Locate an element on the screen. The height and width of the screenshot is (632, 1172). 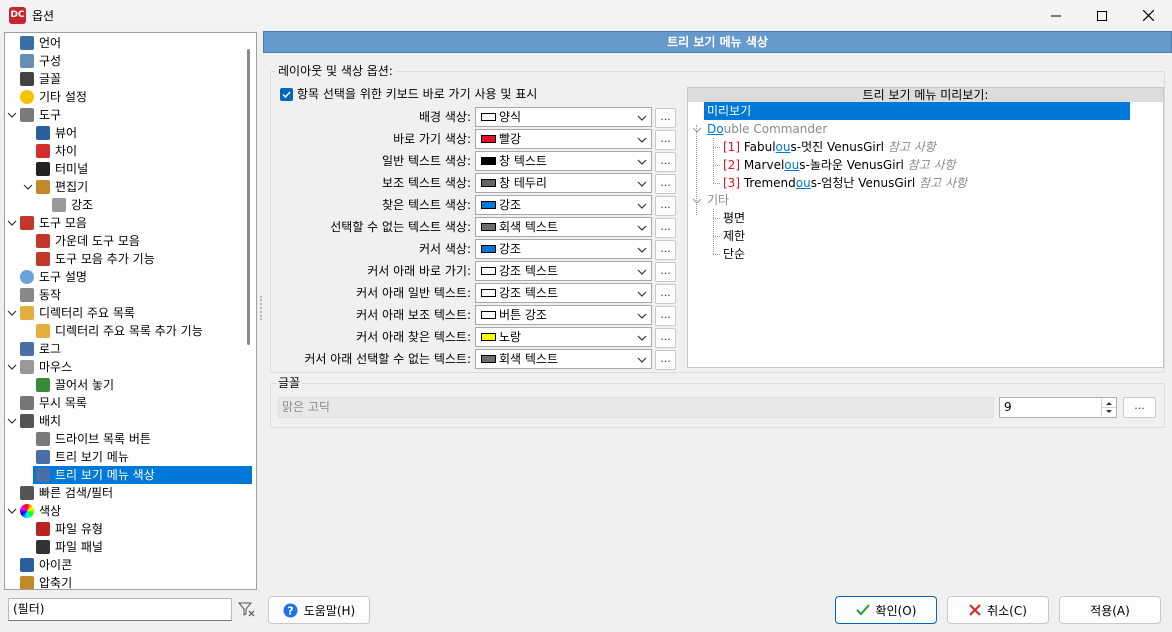
color-select: 빨강 is located at coordinates (563, 139).